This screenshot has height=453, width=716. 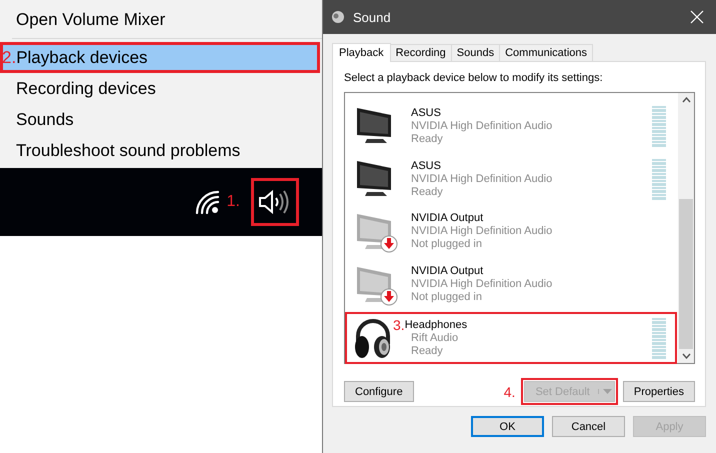 I want to click on step-number: 4., so click(x=510, y=392).